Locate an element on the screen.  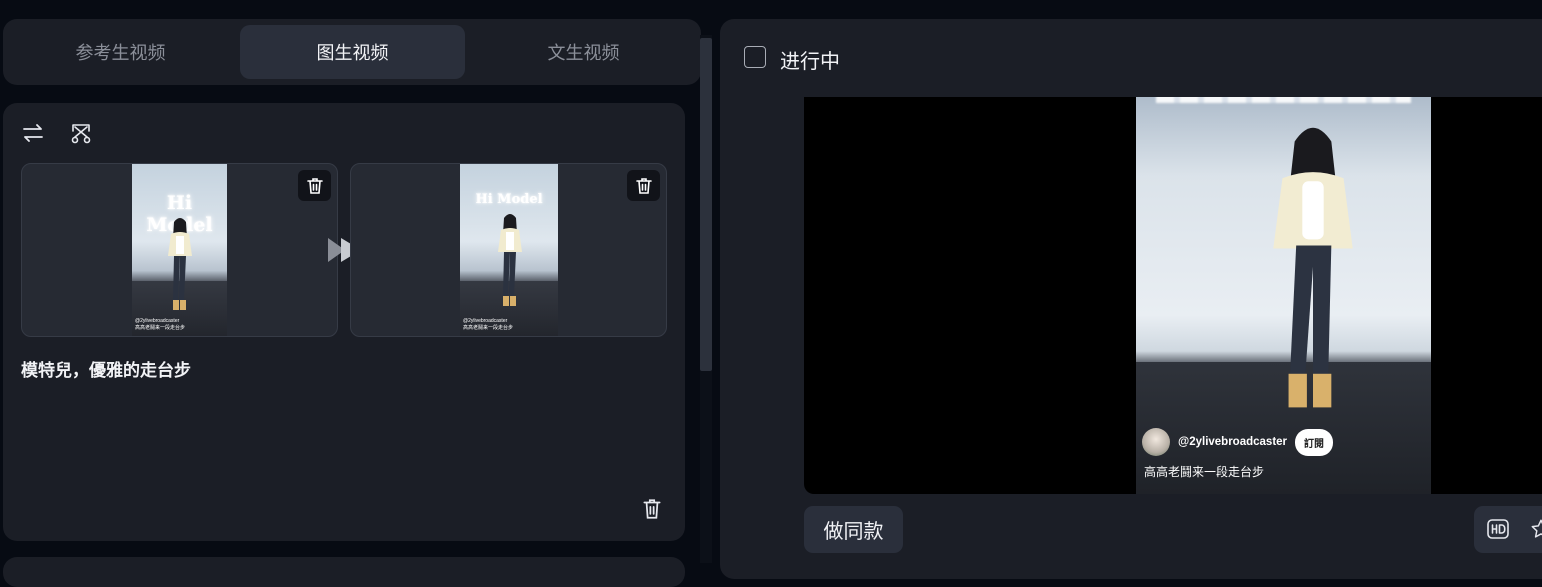
video-caption: 高高老鬪来一段走台步 is located at coordinates (1204, 472).